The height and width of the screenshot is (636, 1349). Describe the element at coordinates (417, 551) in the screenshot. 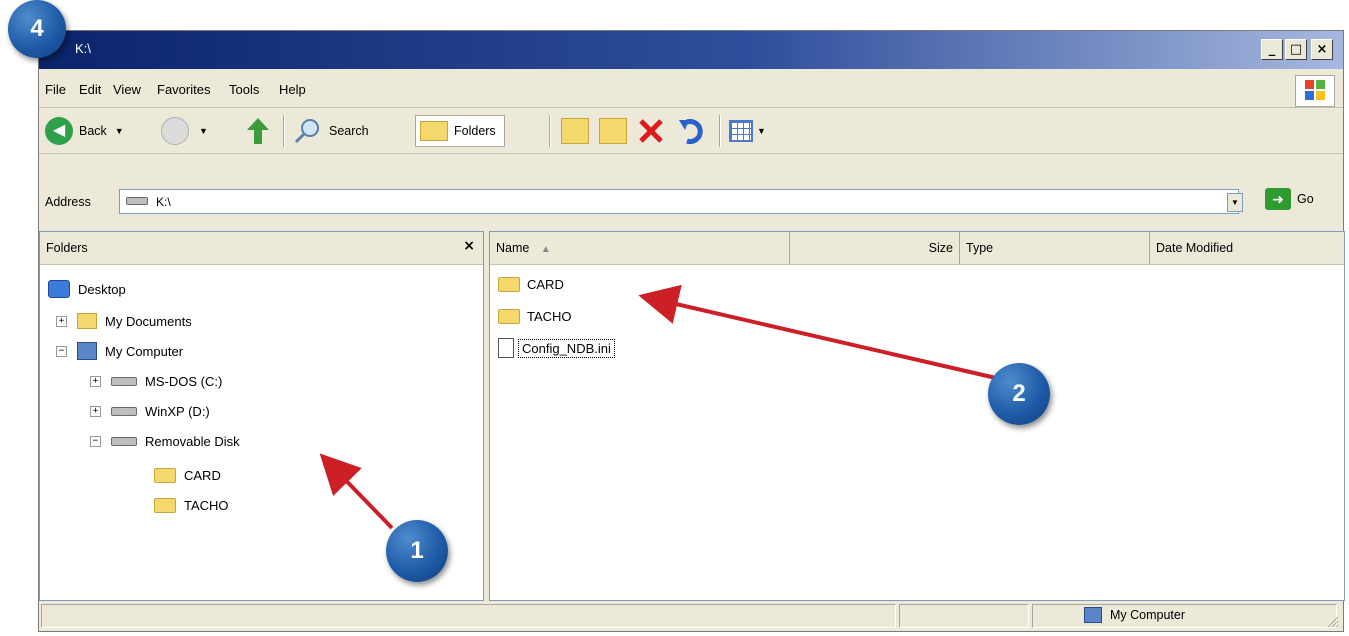

I see `step-1-badge: 1` at that location.